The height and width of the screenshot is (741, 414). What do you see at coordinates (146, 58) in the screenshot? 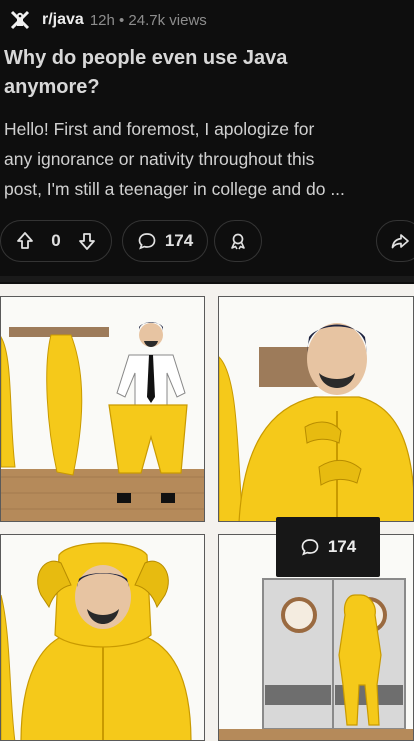
I see `post-title-line: Why do people even use Java` at bounding box center [146, 58].